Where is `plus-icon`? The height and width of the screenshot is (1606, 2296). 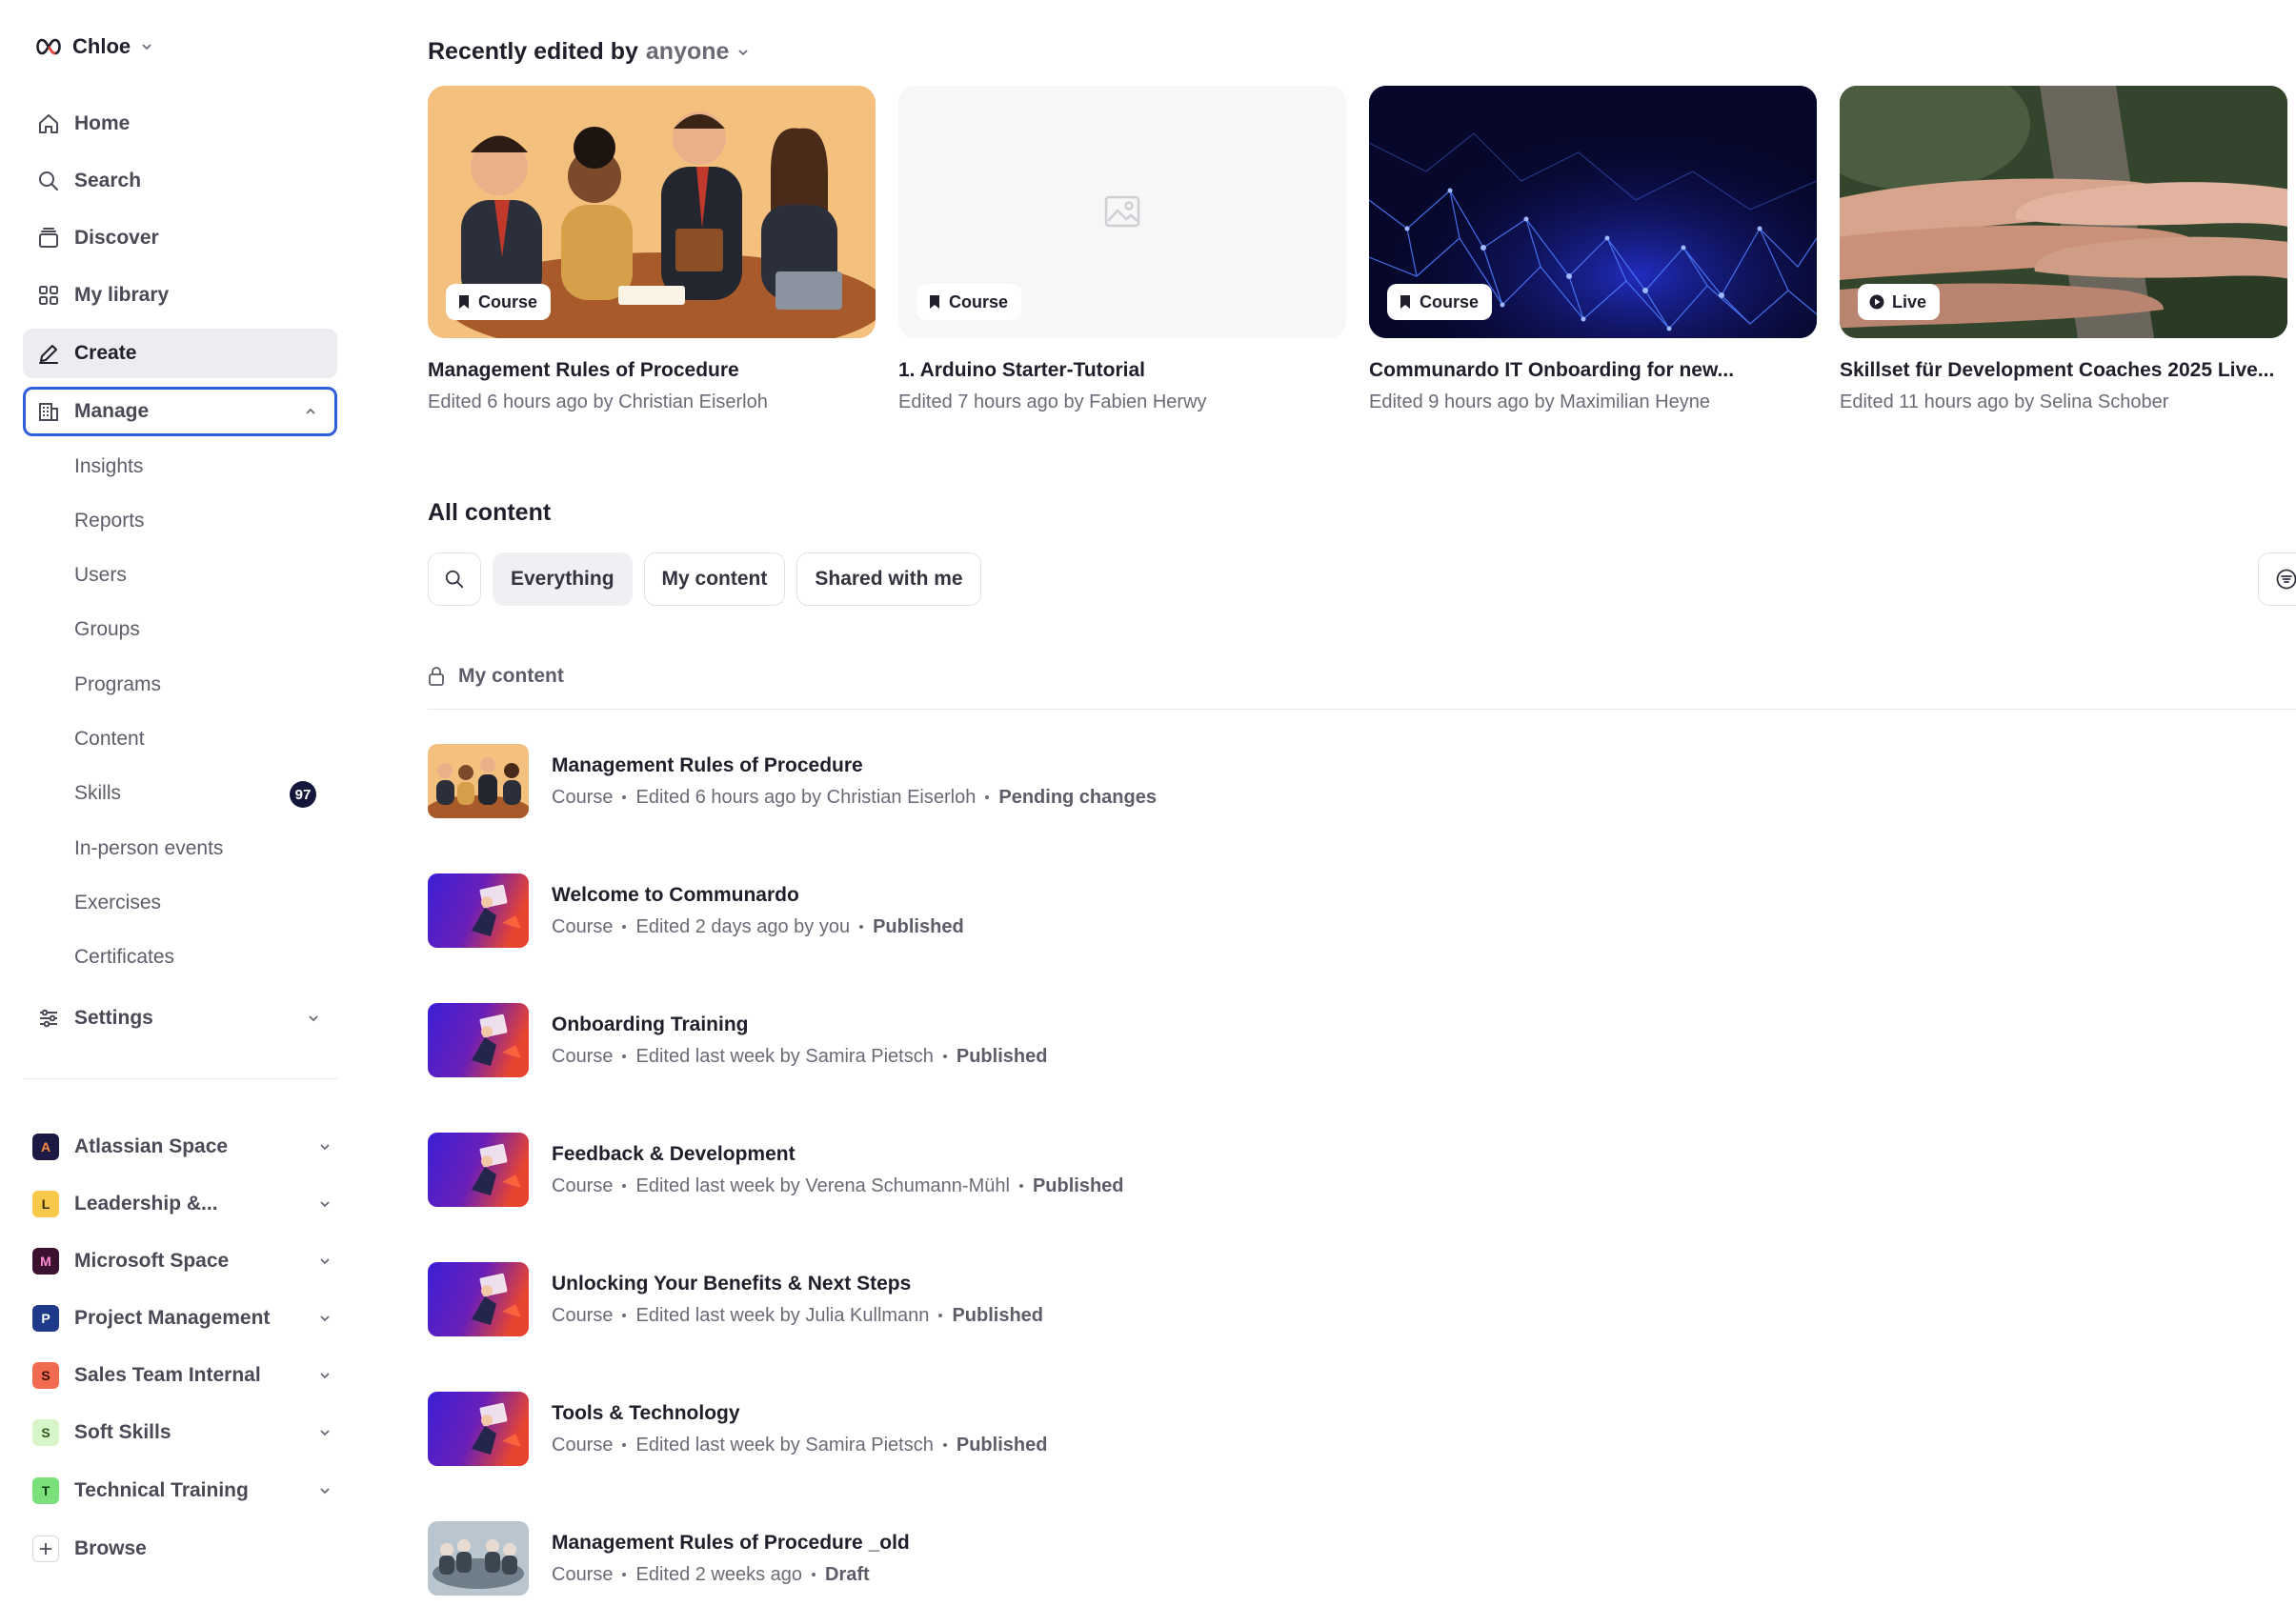
plus-icon is located at coordinates (45, 1549).